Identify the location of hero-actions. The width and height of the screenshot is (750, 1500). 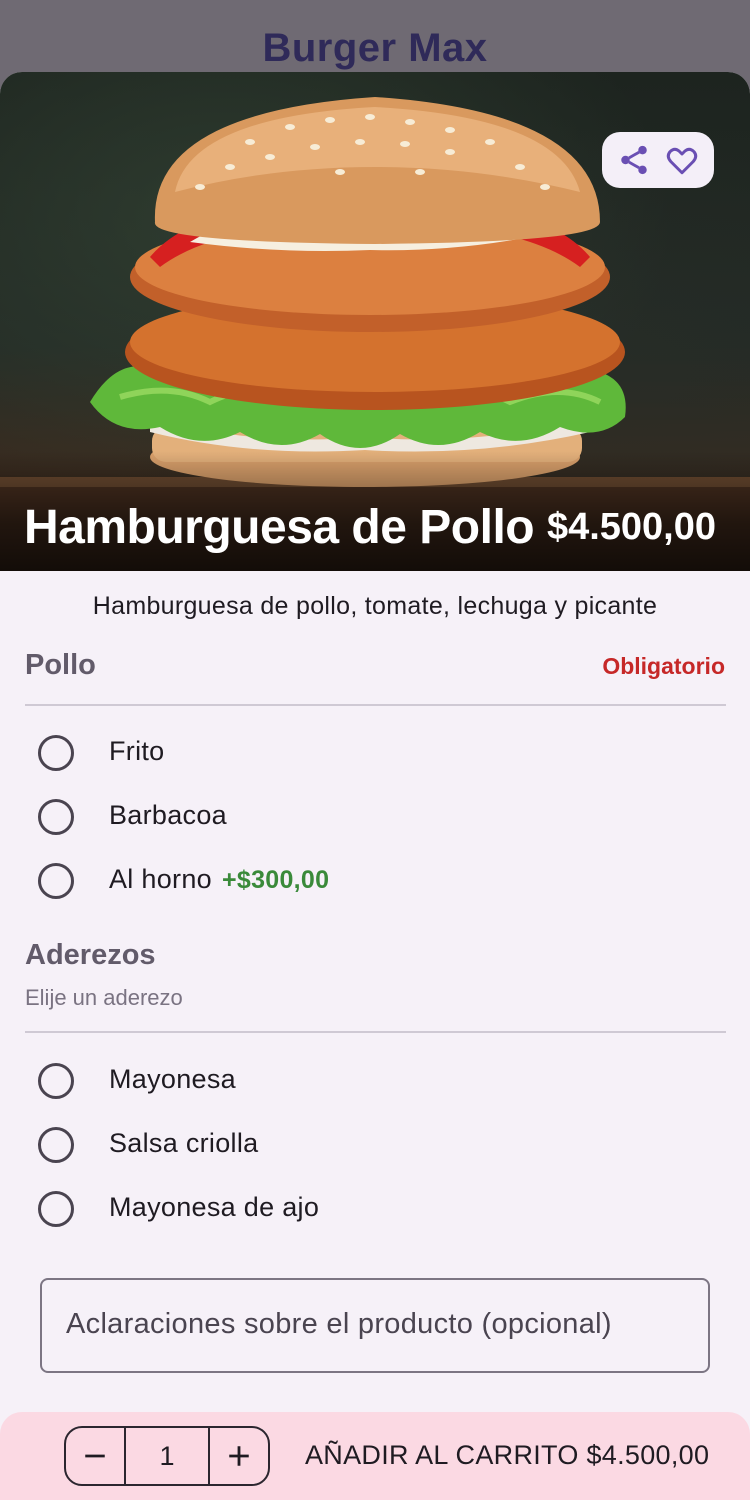
(658, 160).